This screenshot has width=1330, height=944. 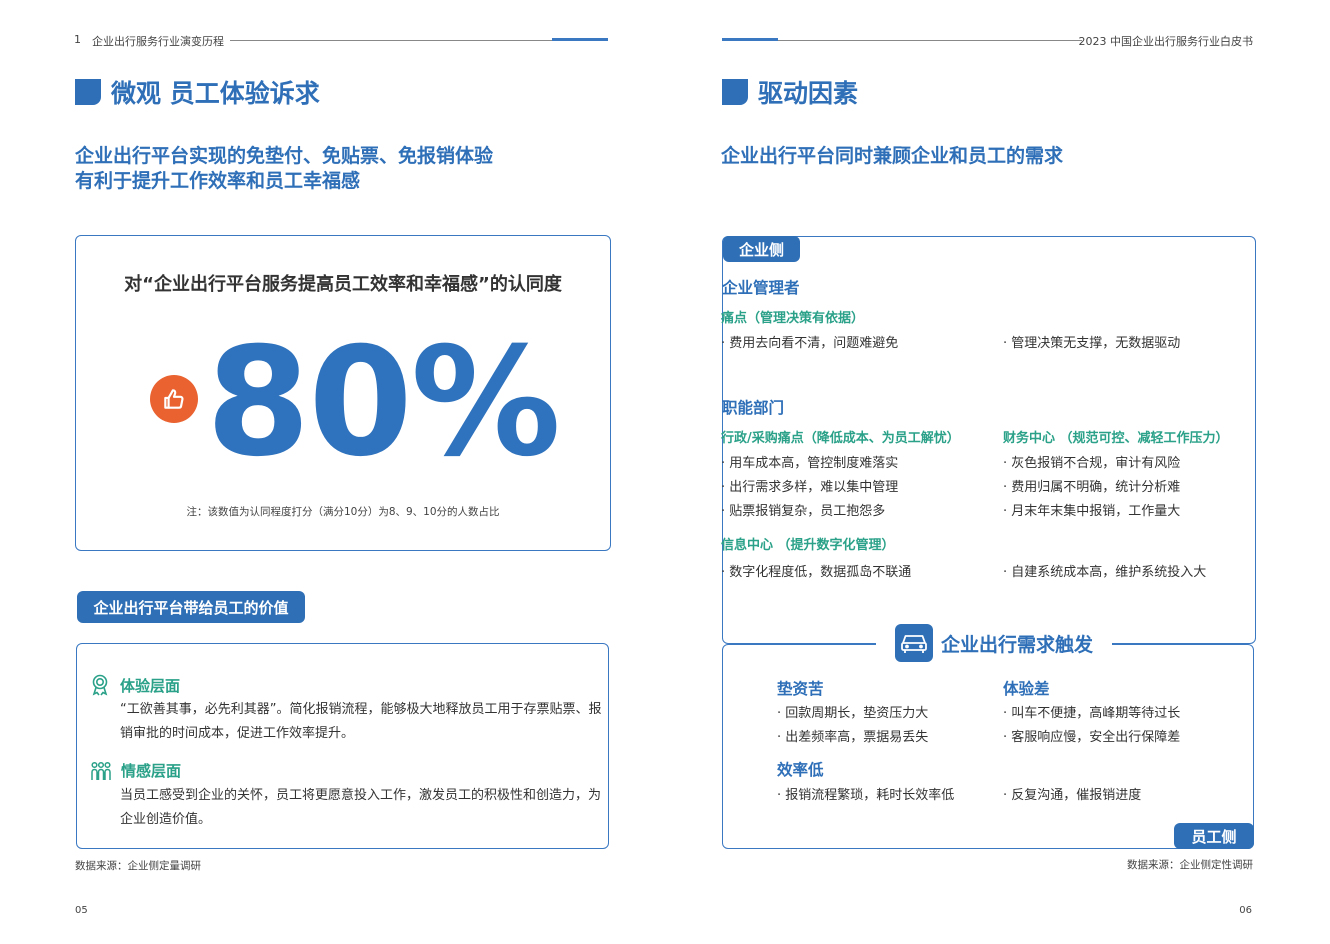 I want to click on admin-pain: 行政/采购痛点（降低成本、为员工解忧）, so click(x=840, y=438).